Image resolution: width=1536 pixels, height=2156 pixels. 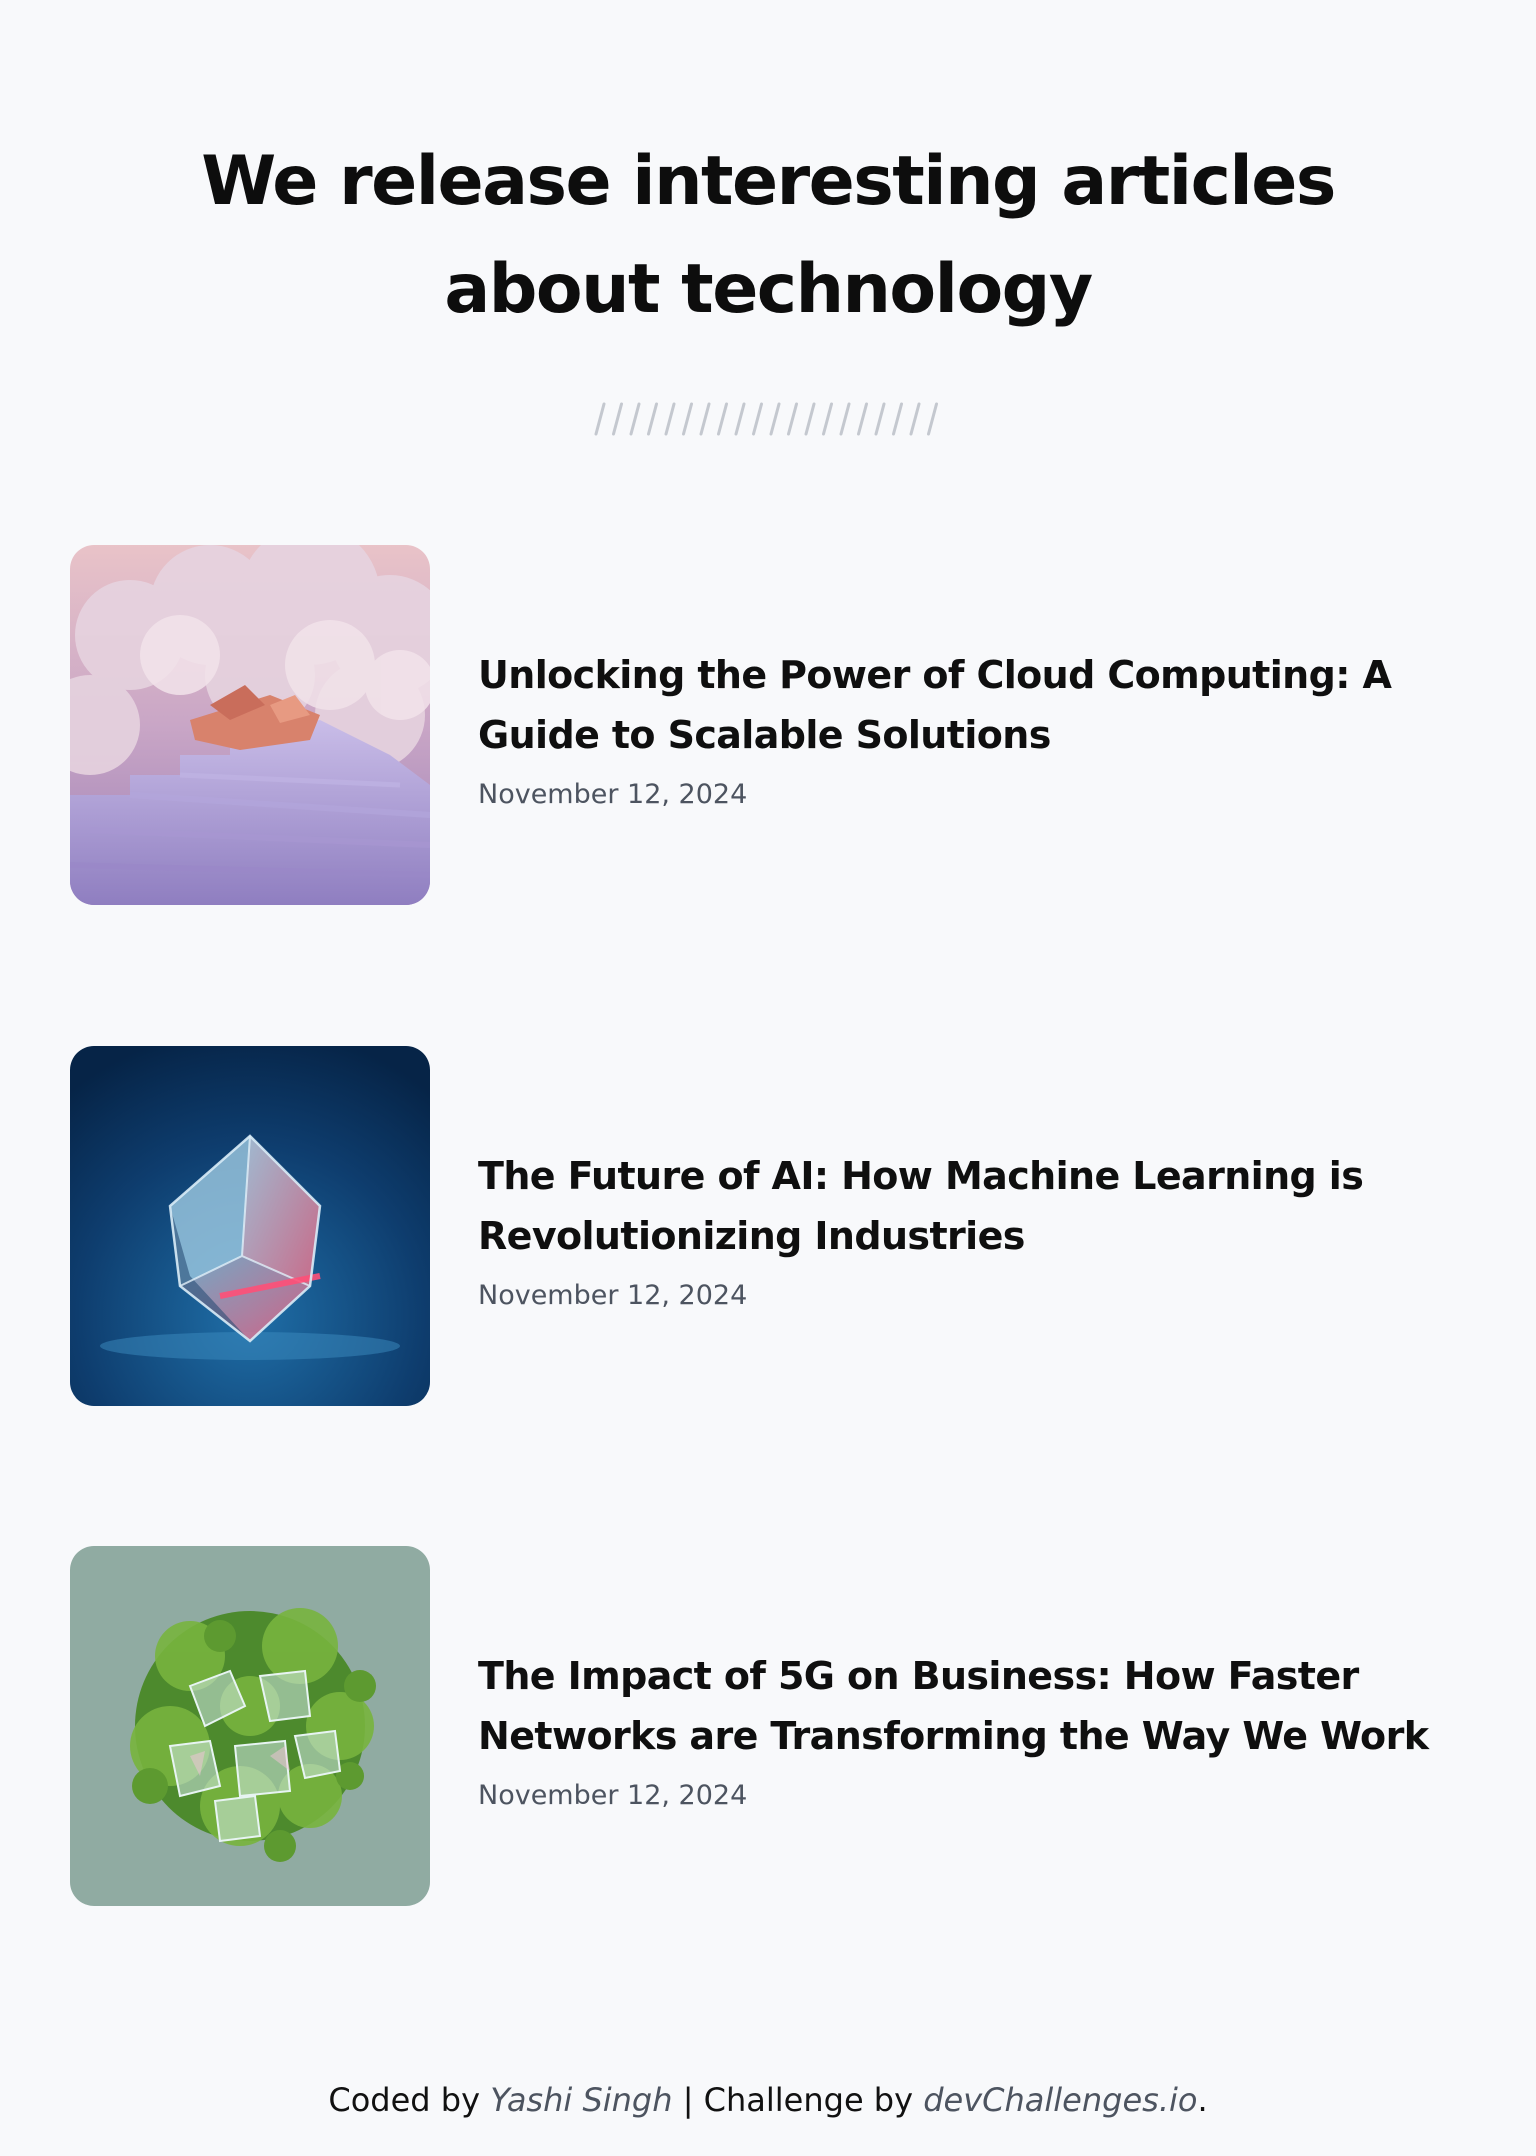 I want to click on footer-challenge-by: | Challenge by, so click(x=798, y=2100).